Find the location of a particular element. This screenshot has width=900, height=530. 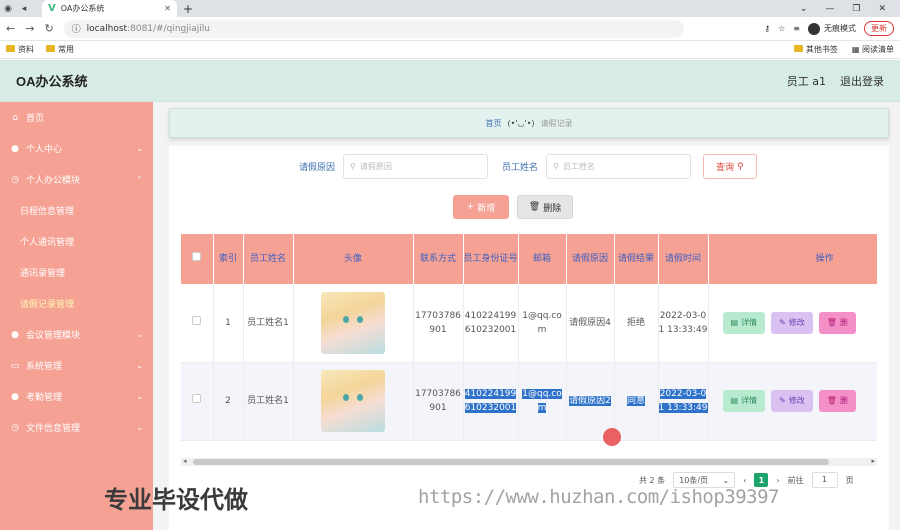

scroll-right-icon: ▸ is located at coordinates (873, 461).